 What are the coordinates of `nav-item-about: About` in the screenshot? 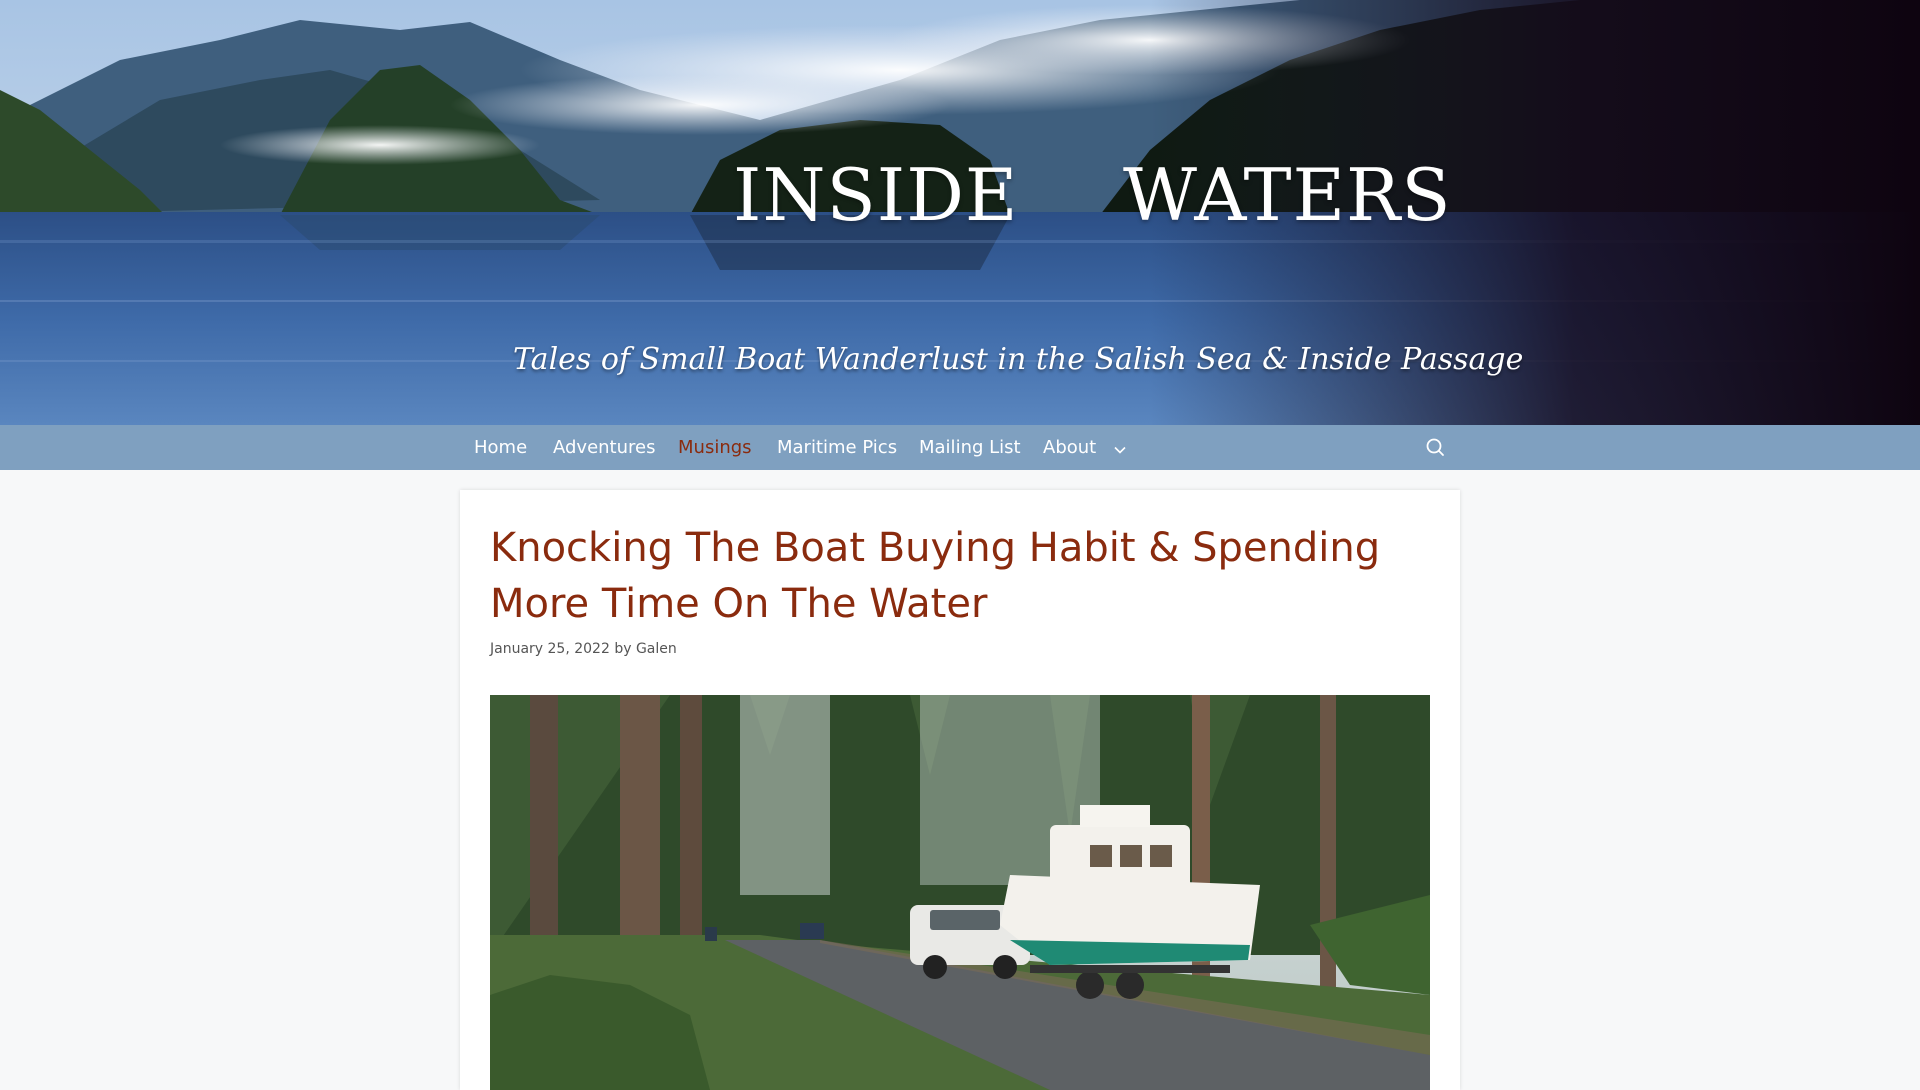 It's located at (1084, 447).